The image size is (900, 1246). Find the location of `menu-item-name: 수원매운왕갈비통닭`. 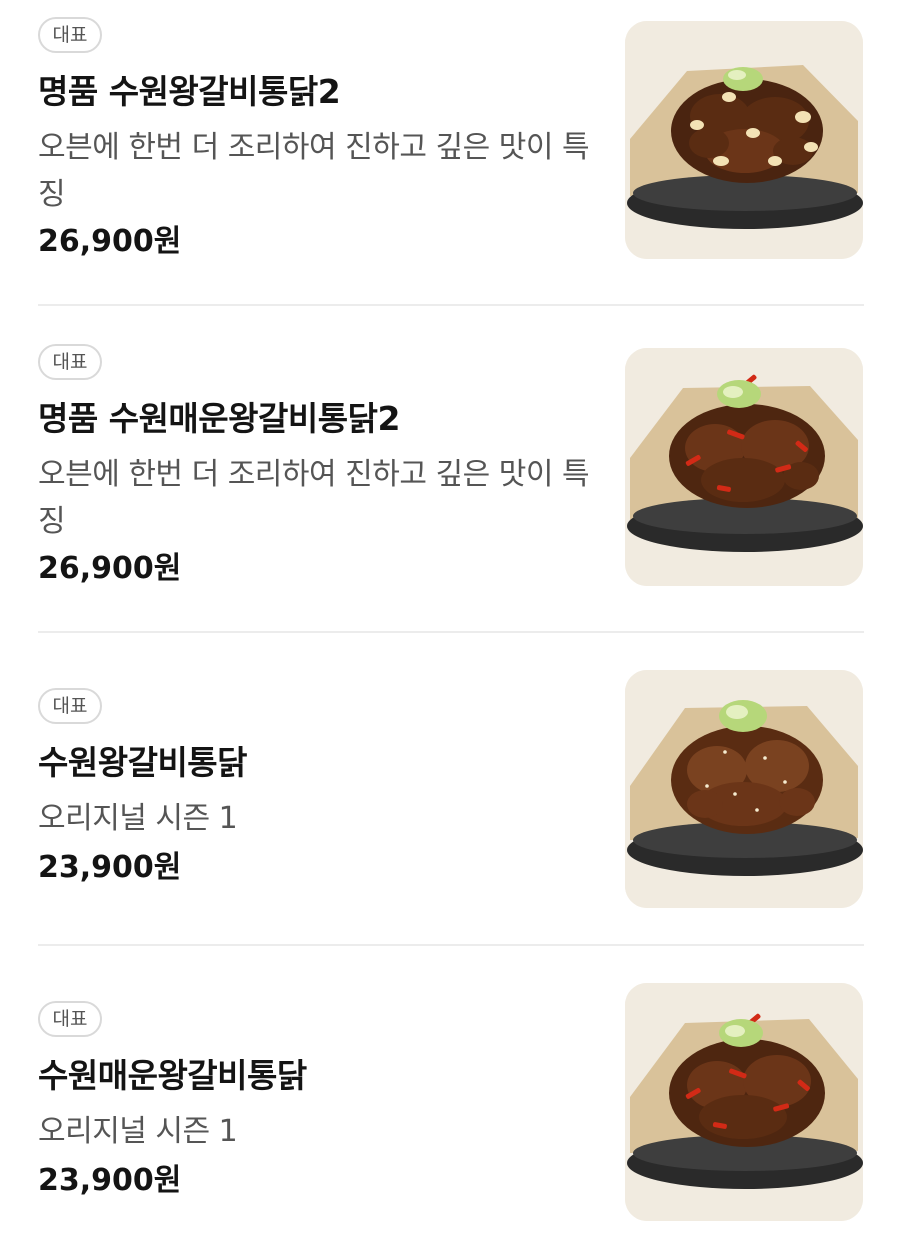

menu-item-name: 수원매운왕갈비통닭 is located at coordinates (172, 1075).